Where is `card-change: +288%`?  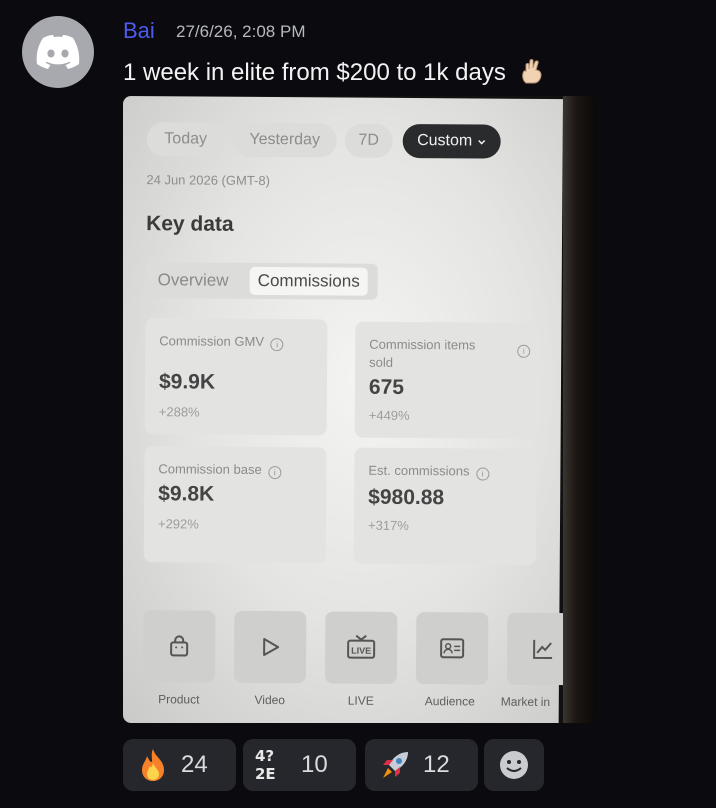 card-change: +288% is located at coordinates (179, 412).